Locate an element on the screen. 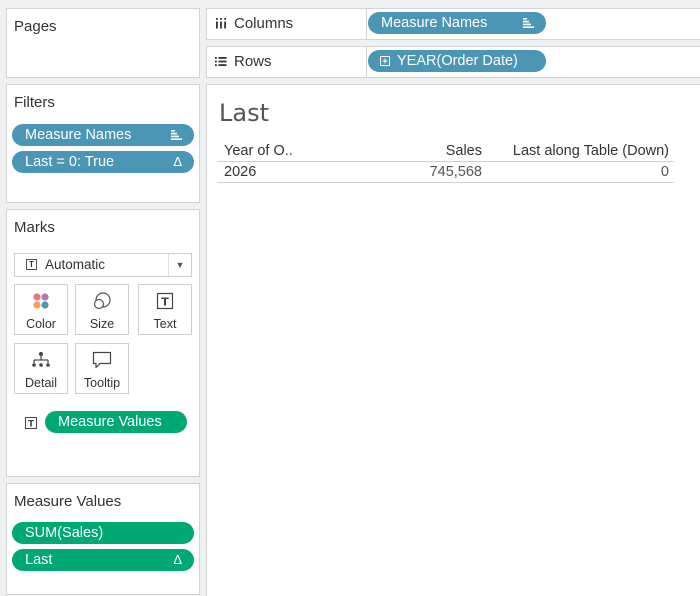  text-label: Text is located at coordinates (165, 324).